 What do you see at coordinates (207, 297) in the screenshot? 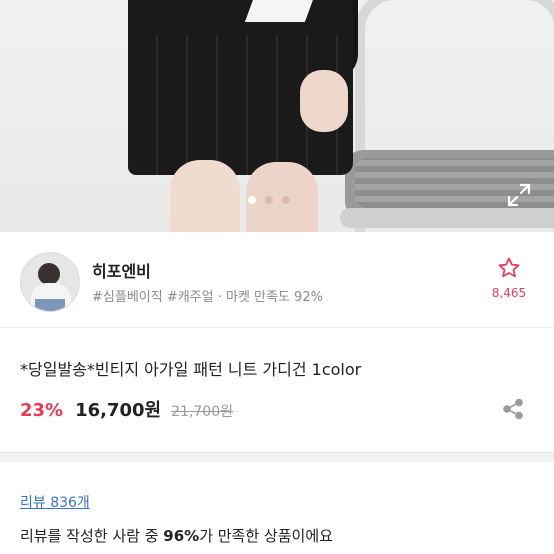
I see `seller-tags: #심플베이직 #캐주얼 · 마켓 만족도 92%` at bounding box center [207, 297].